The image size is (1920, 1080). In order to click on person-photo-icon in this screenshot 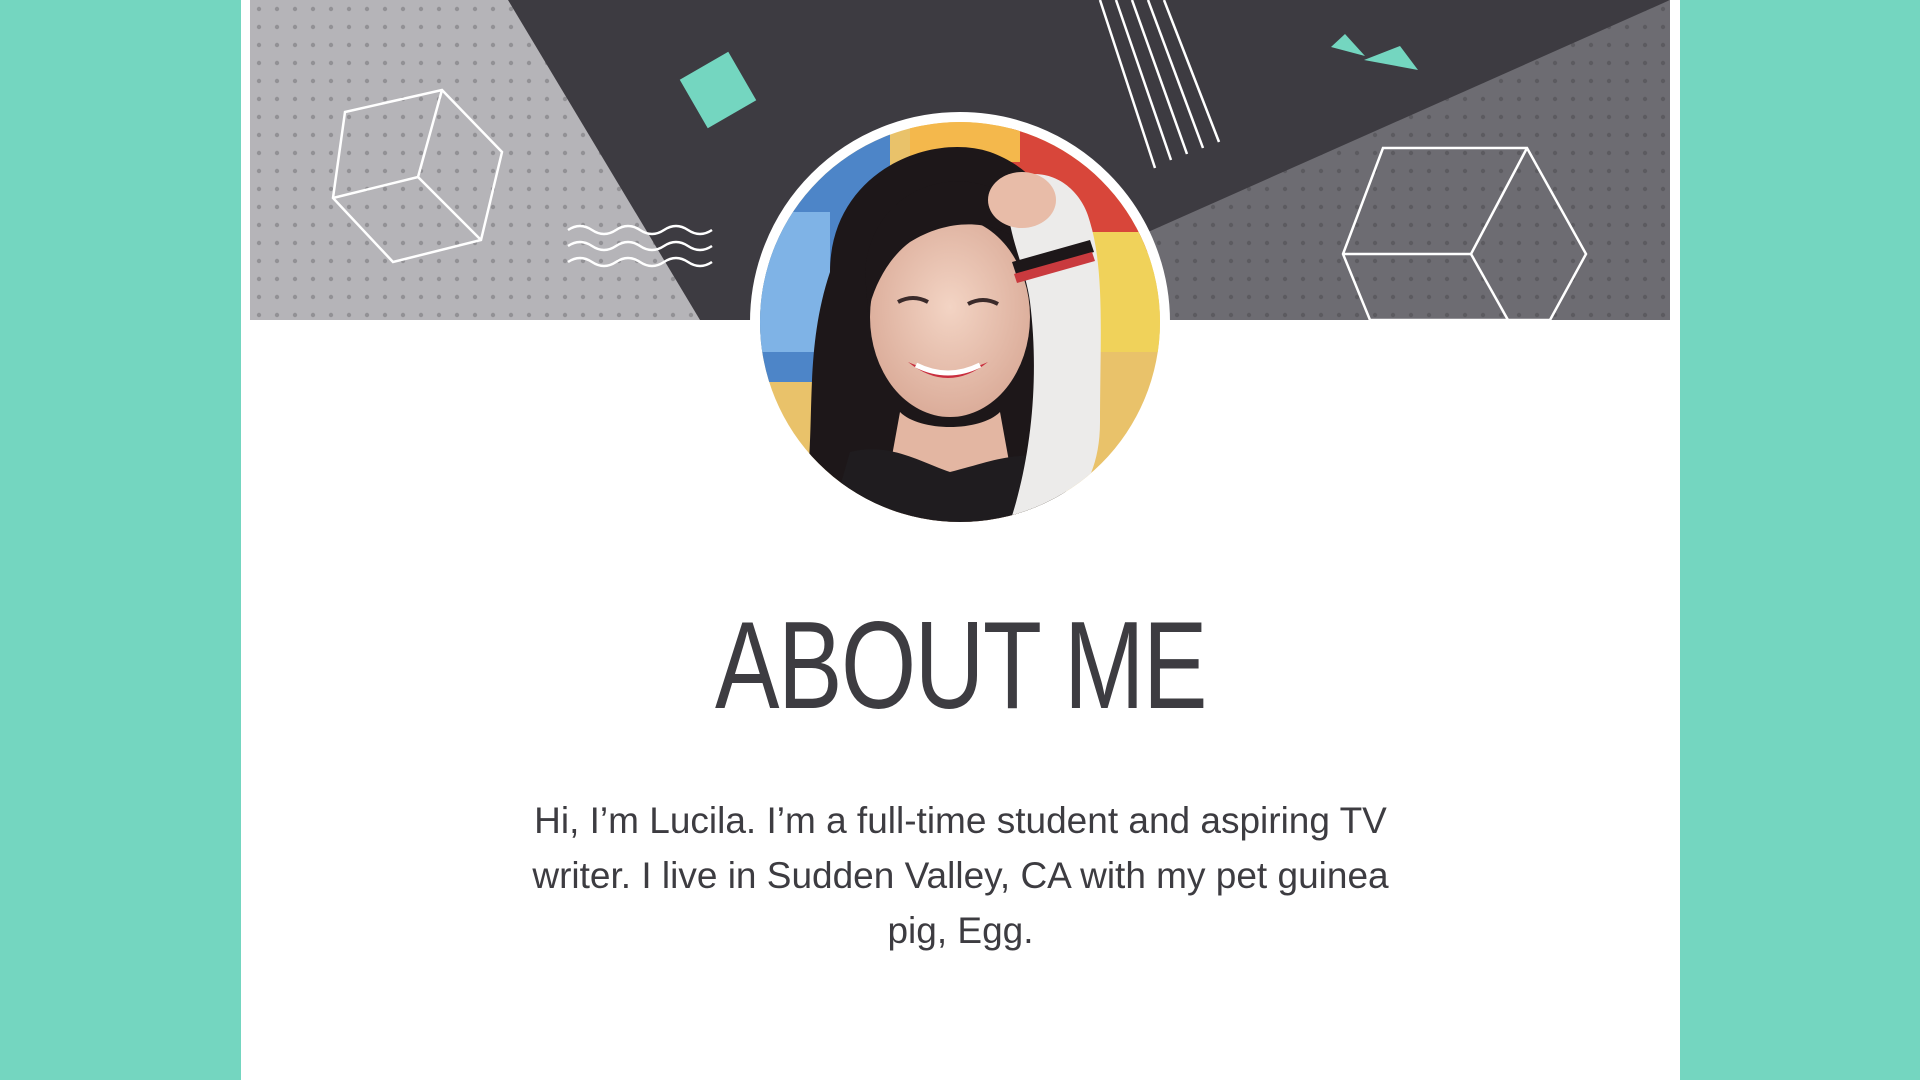, I will do `click(960, 322)`.